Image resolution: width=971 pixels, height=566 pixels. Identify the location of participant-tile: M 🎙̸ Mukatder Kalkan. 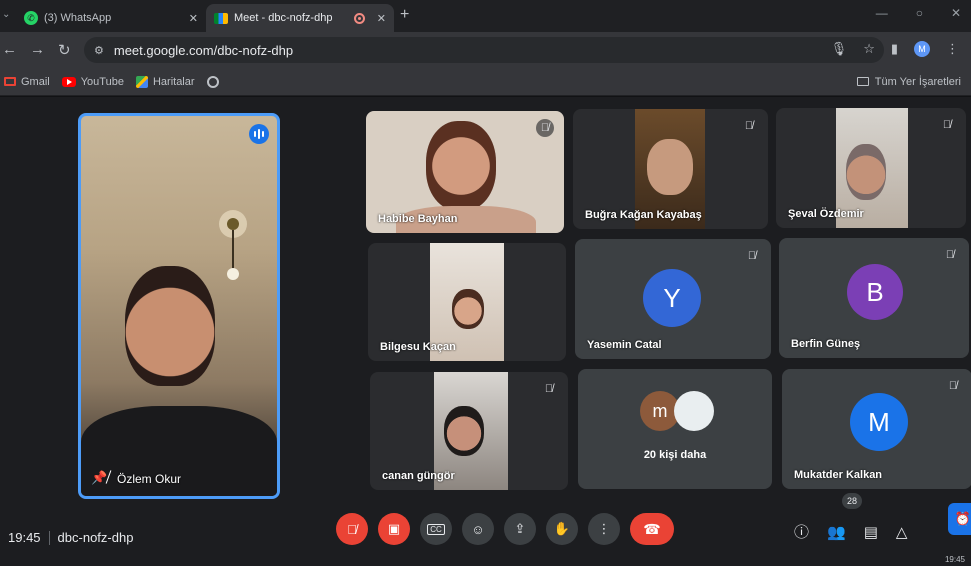
(876, 429).